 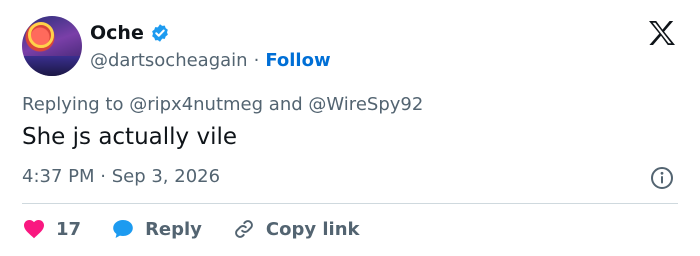 What do you see at coordinates (312, 229) in the screenshot?
I see `copy-link-label: Copy link` at bounding box center [312, 229].